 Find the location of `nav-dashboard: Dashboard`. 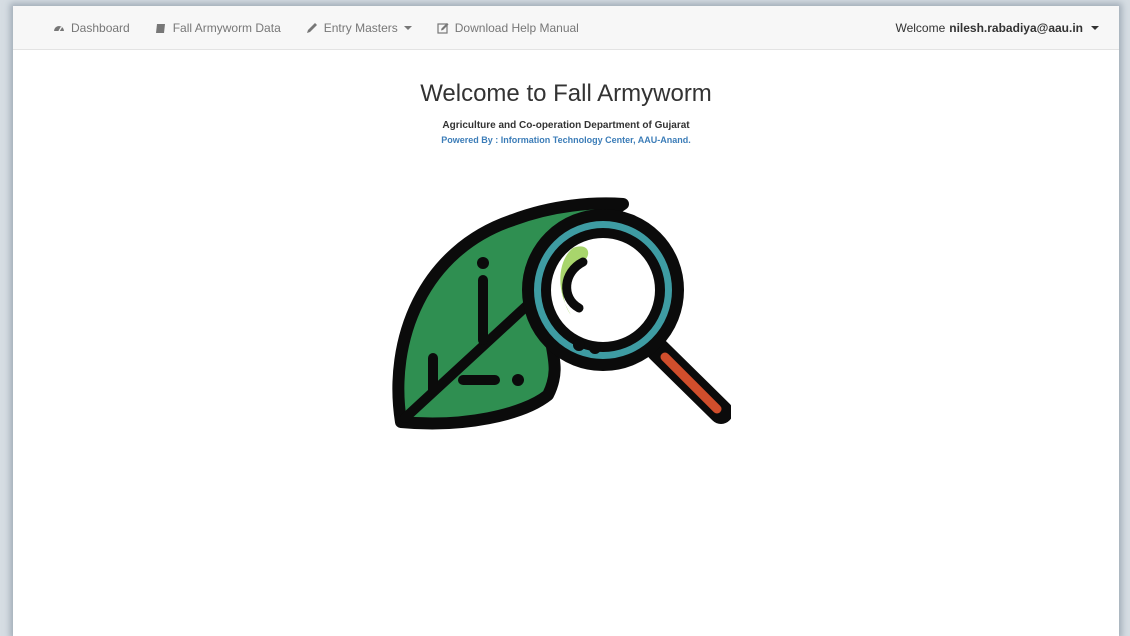

nav-dashboard: Dashboard is located at coordinates (91, 28).